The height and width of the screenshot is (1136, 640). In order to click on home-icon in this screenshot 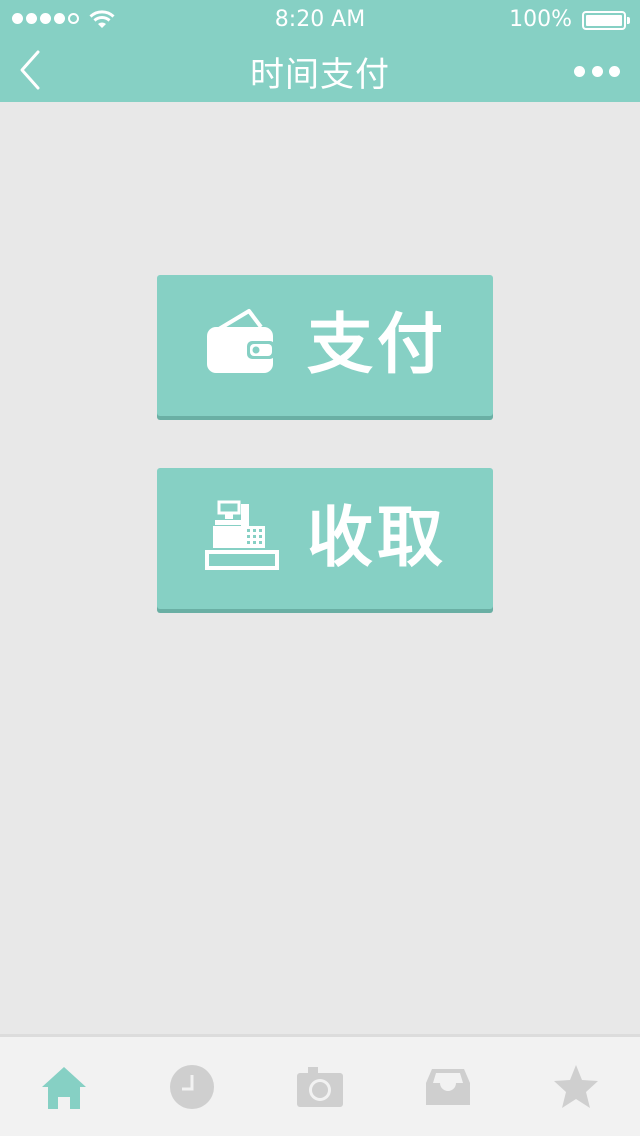, I will do `click(64, 1088)`.